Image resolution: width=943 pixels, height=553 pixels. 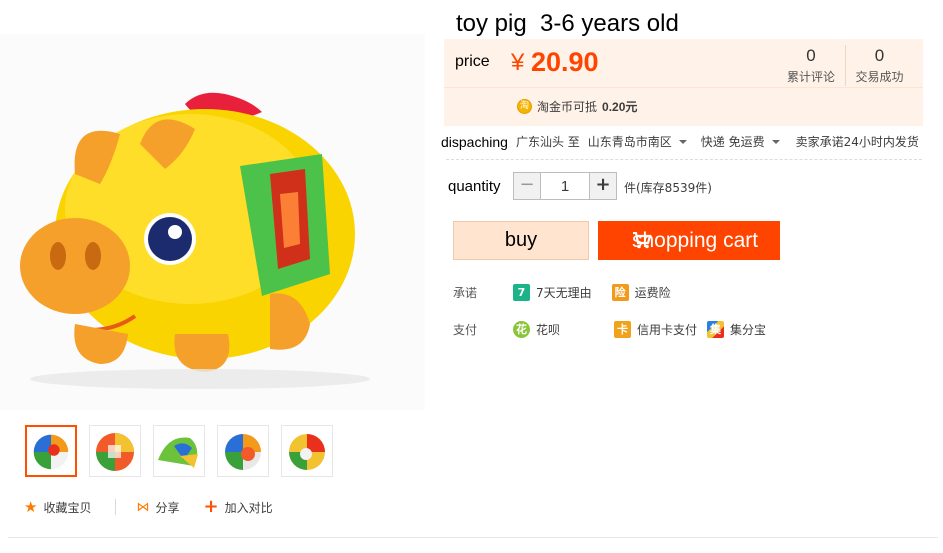 What do you see at coordinates (683, 82) in the screenshot?
I see `price-box: price ¥ 20.90 0 累计评论 0 交易成功 淘 淘金币可抵 0.20元` at bounding box center [683, 82].